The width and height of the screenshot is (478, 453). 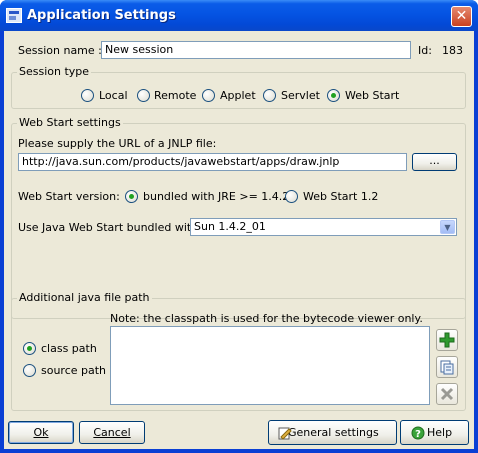 What do you see at coordinates (285, 433) in the screenshot?
I see `settings-icon` at bounding box center [285, 433].